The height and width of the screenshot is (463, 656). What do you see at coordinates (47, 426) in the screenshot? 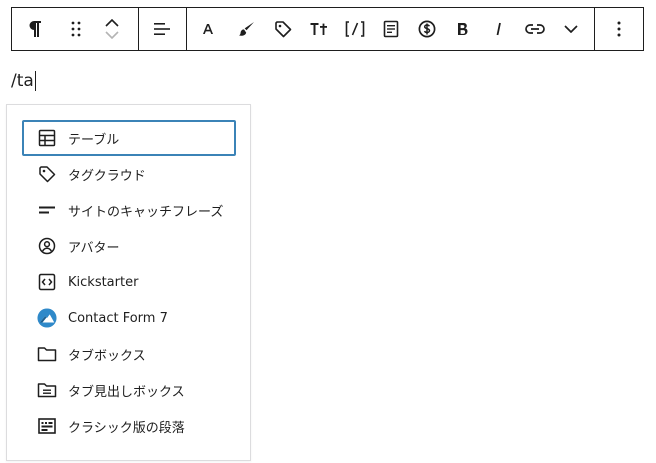
I see `classic-paragraph-icon` at bounding box center [47, 426].